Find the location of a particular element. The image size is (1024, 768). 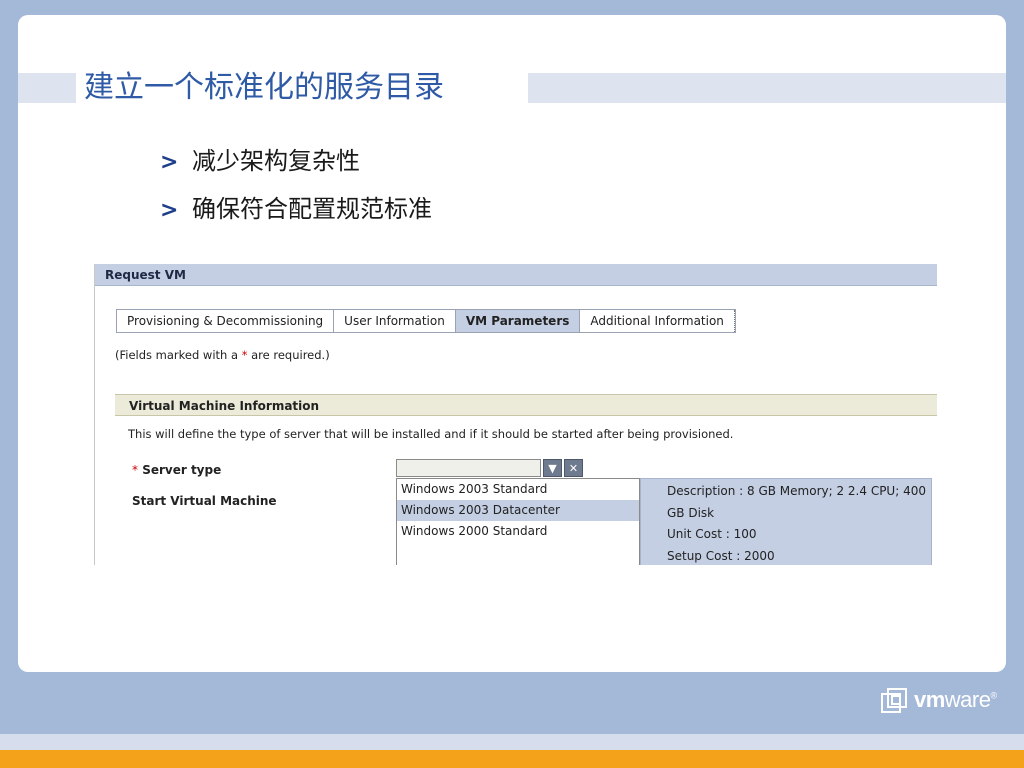

server-type-label: * Server type is located at coordinates (176, 470).